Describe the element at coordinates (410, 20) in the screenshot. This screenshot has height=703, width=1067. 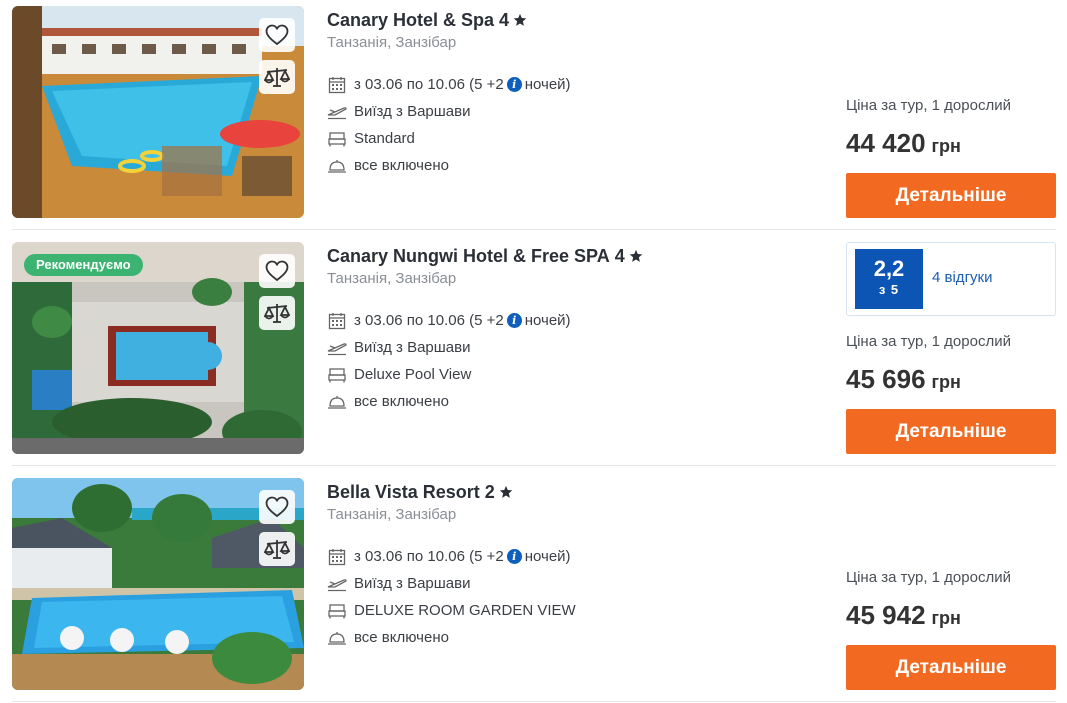
I see `hotel-name: Canary Hotel & Spa` at that location.